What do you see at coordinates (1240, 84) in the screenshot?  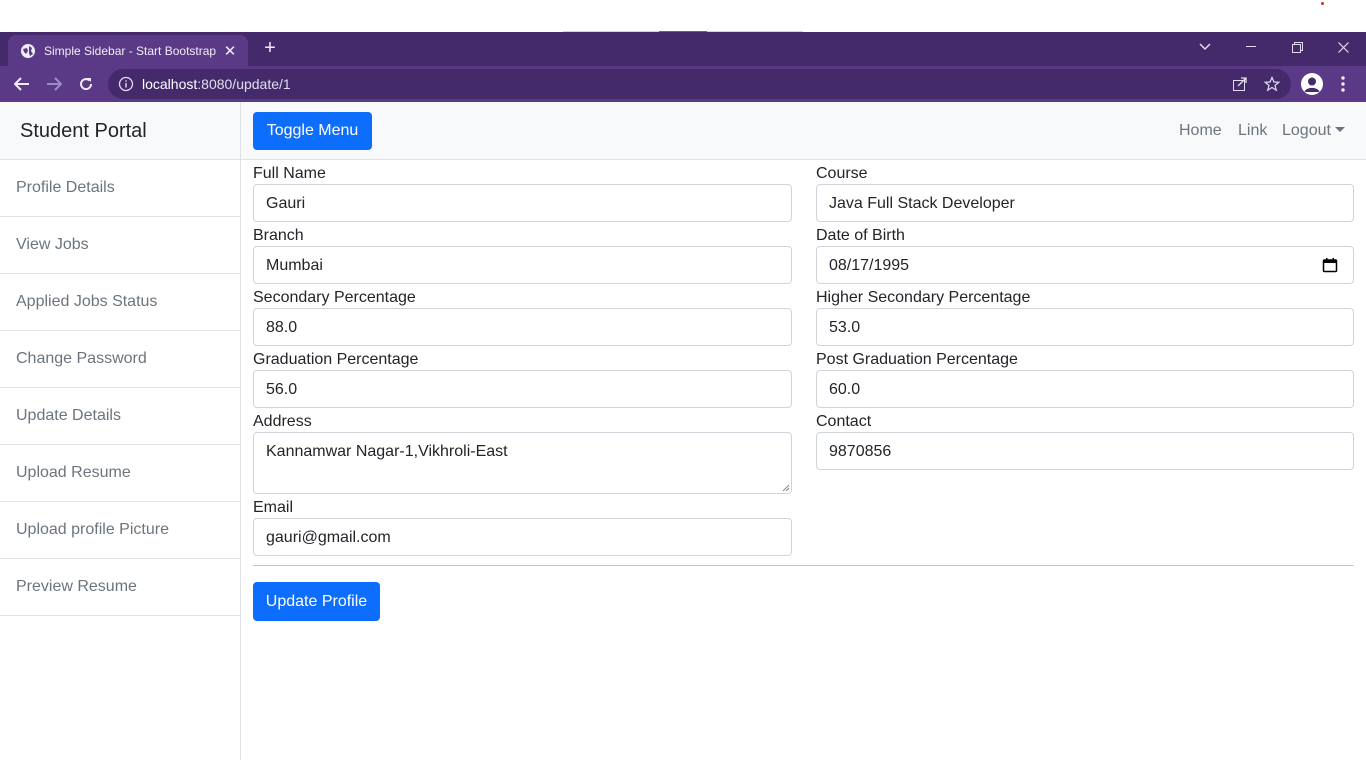 I see `share-icon` at bounding box center [1240, 84].